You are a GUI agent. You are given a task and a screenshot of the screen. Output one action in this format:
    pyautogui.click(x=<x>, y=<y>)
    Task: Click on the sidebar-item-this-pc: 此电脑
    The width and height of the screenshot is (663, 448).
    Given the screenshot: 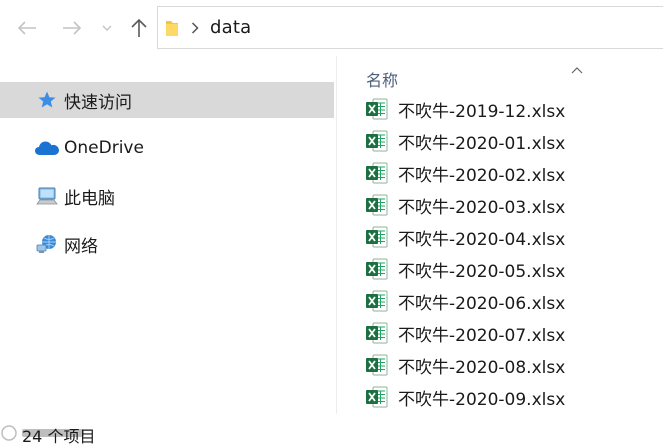 What is the action you would take?
    pyautogui.click(x=167, y=196)
    